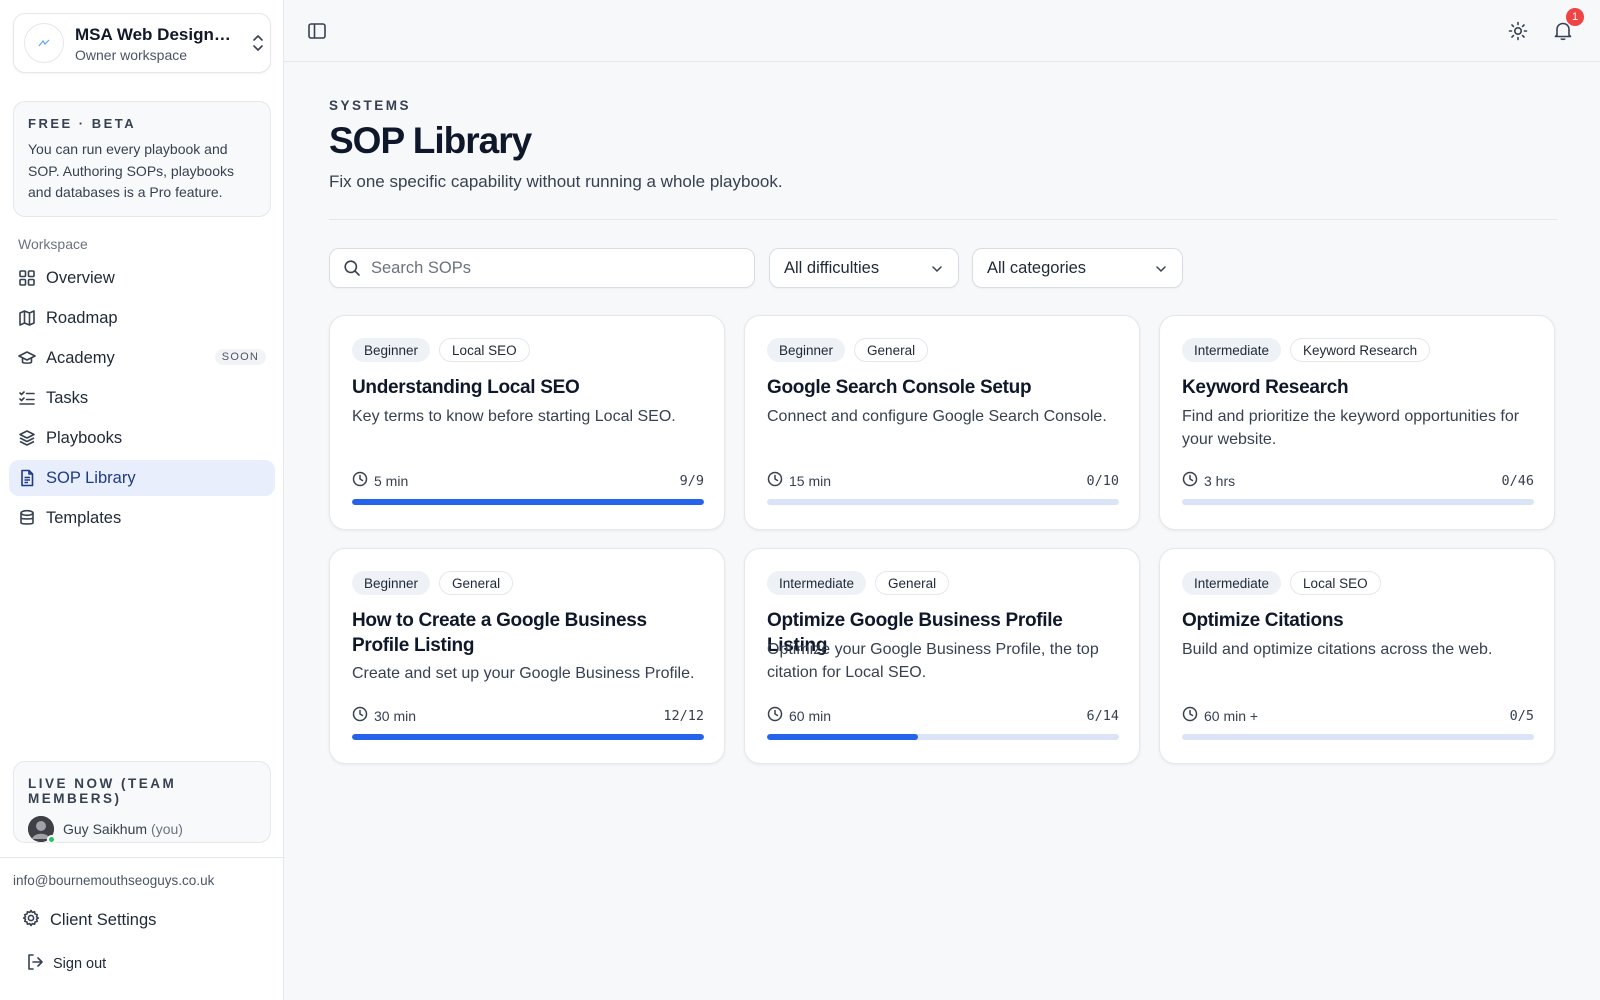 The image size is (1600, 1000). Describe the element at coordinates (35, 964) in the screenshot. I see `log-out-icon` at that location.